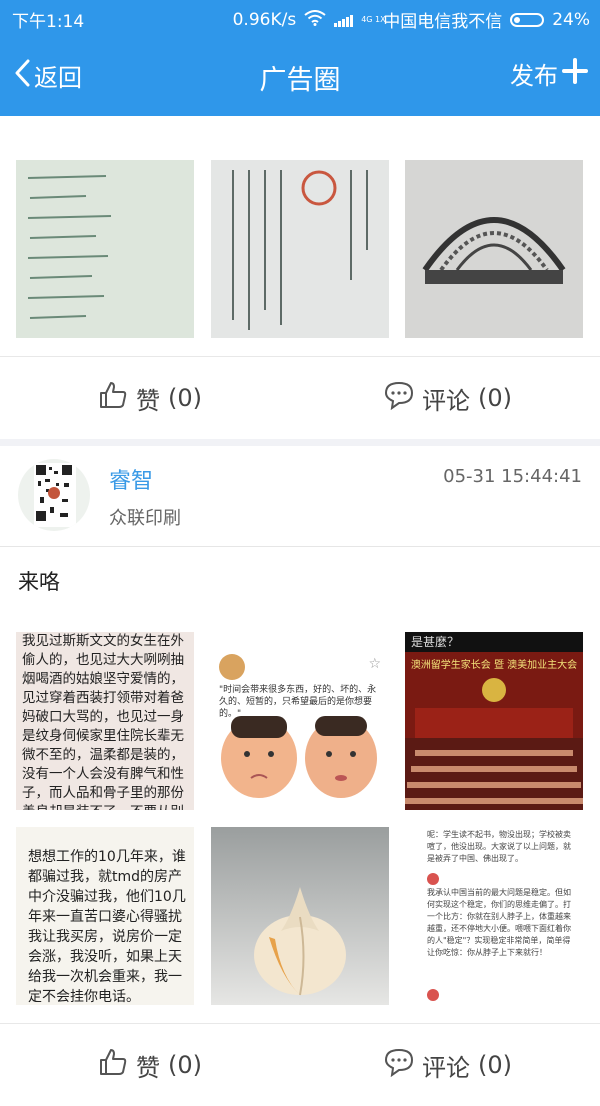 Image resolution: width=600 pixels, height=1106 pixels. Describe the element at coordinates (131, 479) in the screenshot. I see `author-name: 睿智` at that location.